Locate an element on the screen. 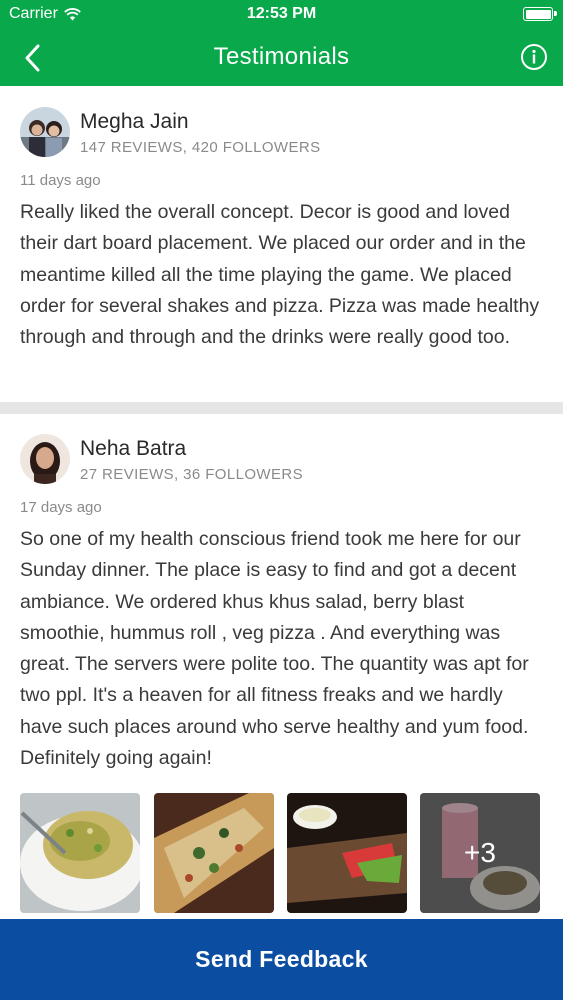 This screenshot has width=563, height=1000. reviewer-name: Neha Batra is located at coordinates (133, 449).